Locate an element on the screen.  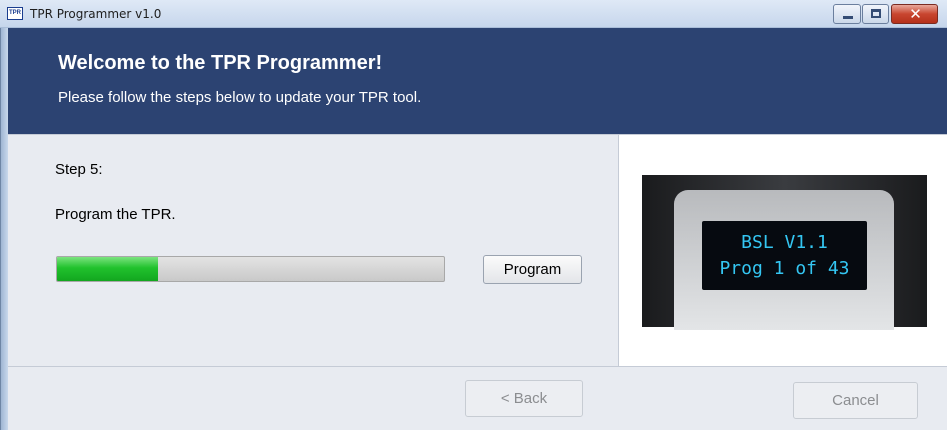
device-lcd-screen: BSL V1.1 Prog 1 of 43 is located at coordinates (784, 255).